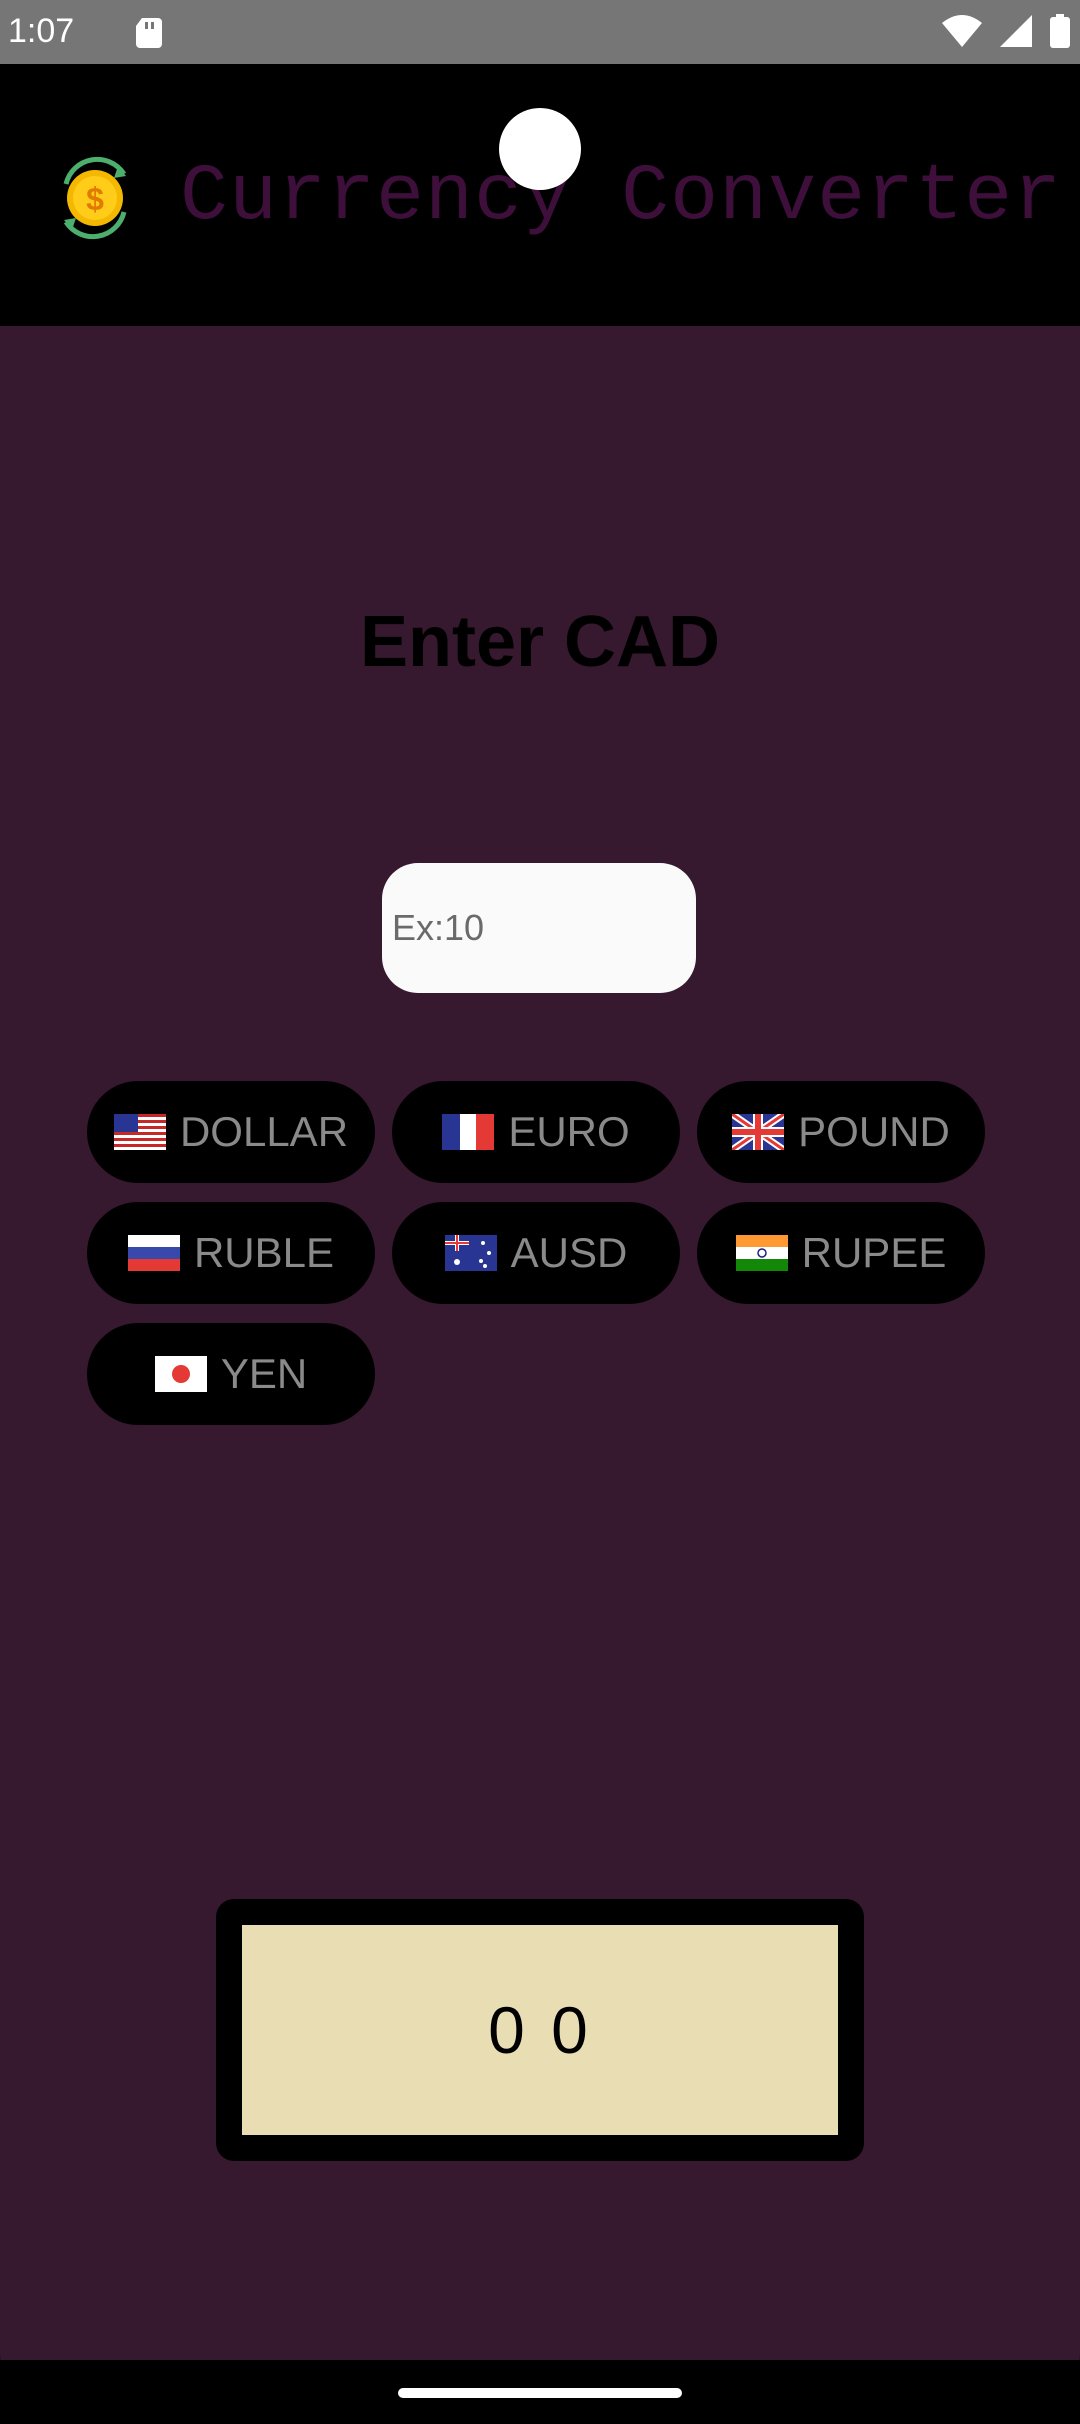 Image resolution: width=1080 pixels, height=2424 pixels. I want to click on navigation-handle, so click(540, 2393).